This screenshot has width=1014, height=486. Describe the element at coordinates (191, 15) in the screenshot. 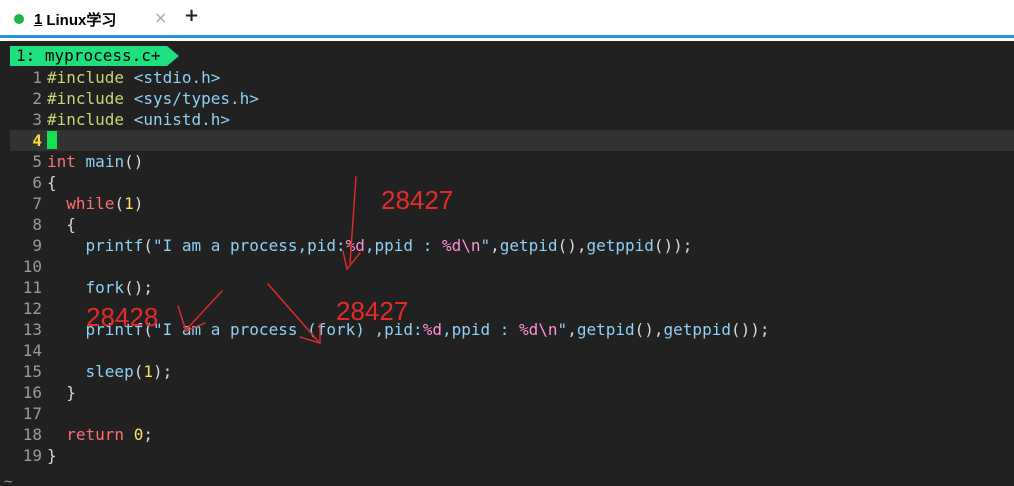

I see `new-tab-button: +` at that location.